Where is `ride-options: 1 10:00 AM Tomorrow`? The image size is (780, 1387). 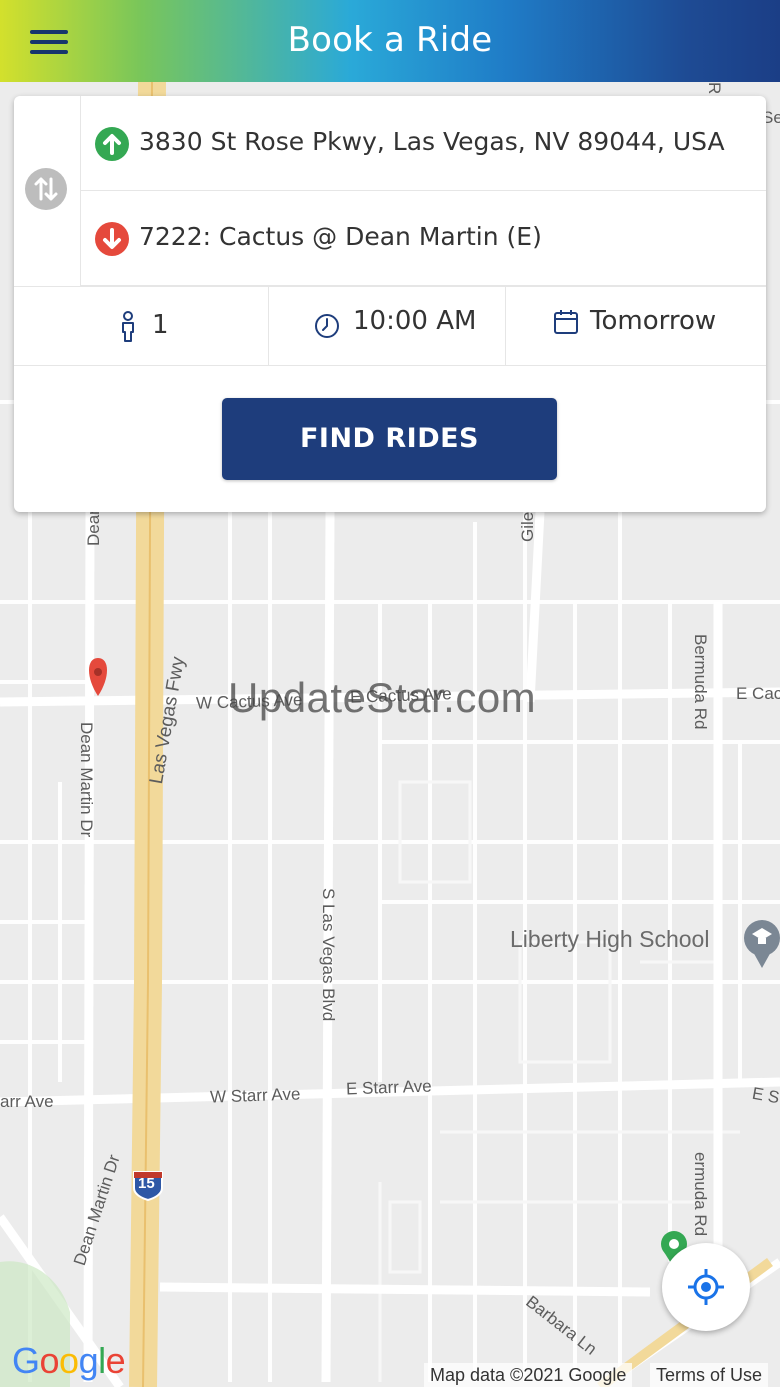 ride-options: 1 10:00 AM Tomorrow is located at coordinates (390, 326).